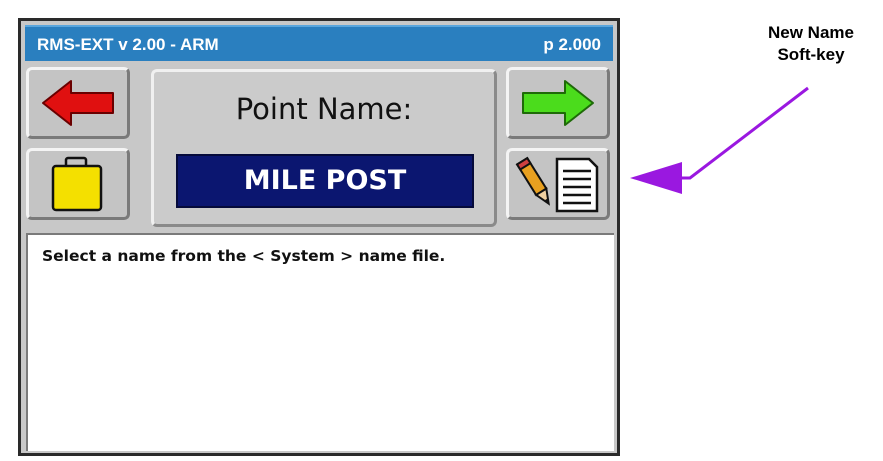  What do you see at coordinates (719, 140) in the screenshot?
I see `callout-arrow-icon` at bounding box center [719, 140].